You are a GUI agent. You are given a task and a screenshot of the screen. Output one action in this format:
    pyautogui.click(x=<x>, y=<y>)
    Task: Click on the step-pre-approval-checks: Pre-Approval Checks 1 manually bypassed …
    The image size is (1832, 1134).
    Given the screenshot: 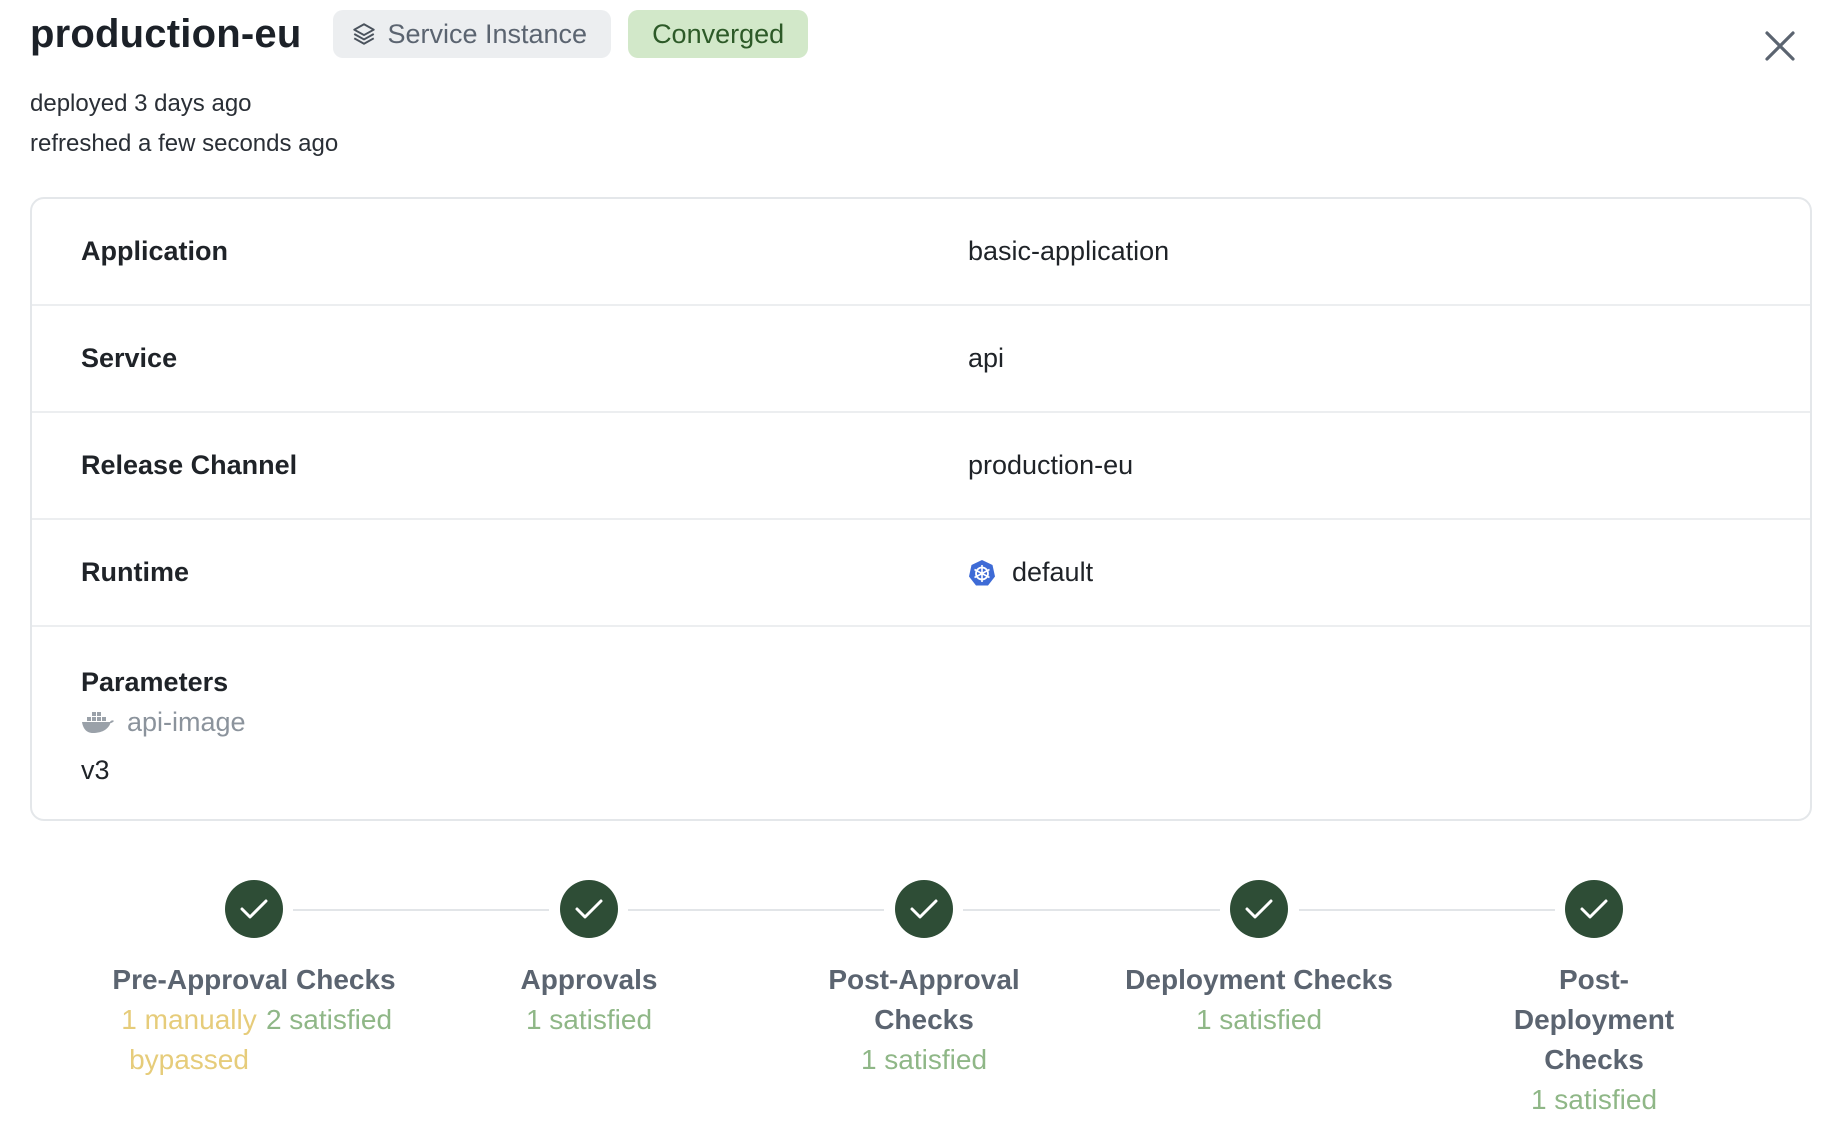 What is the action you would take?
    pyautogui.click(x=254, y=980)
    